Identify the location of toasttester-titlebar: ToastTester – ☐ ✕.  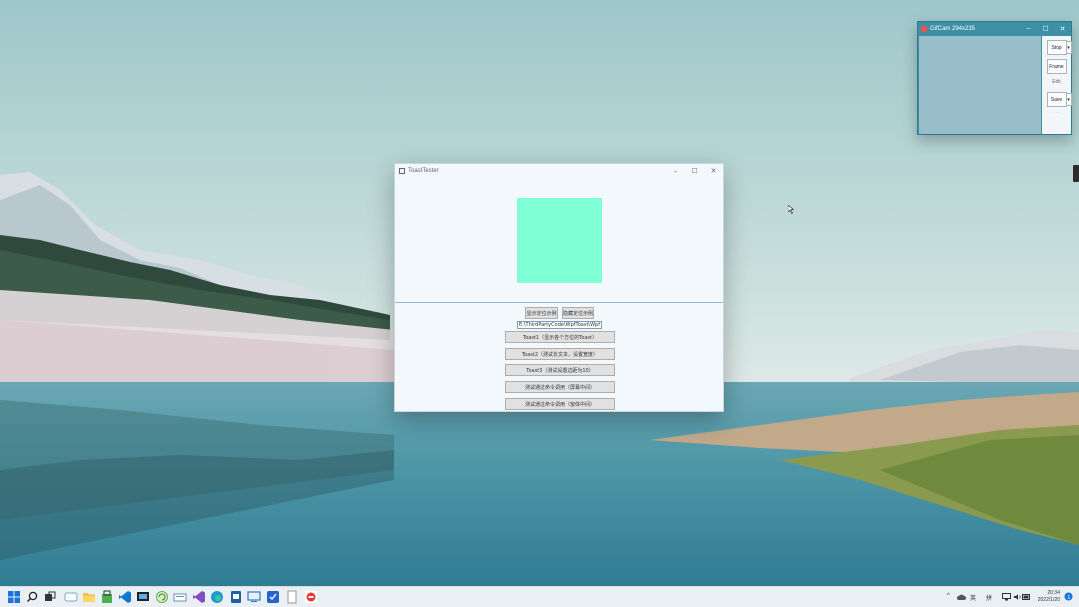
(559, 170).